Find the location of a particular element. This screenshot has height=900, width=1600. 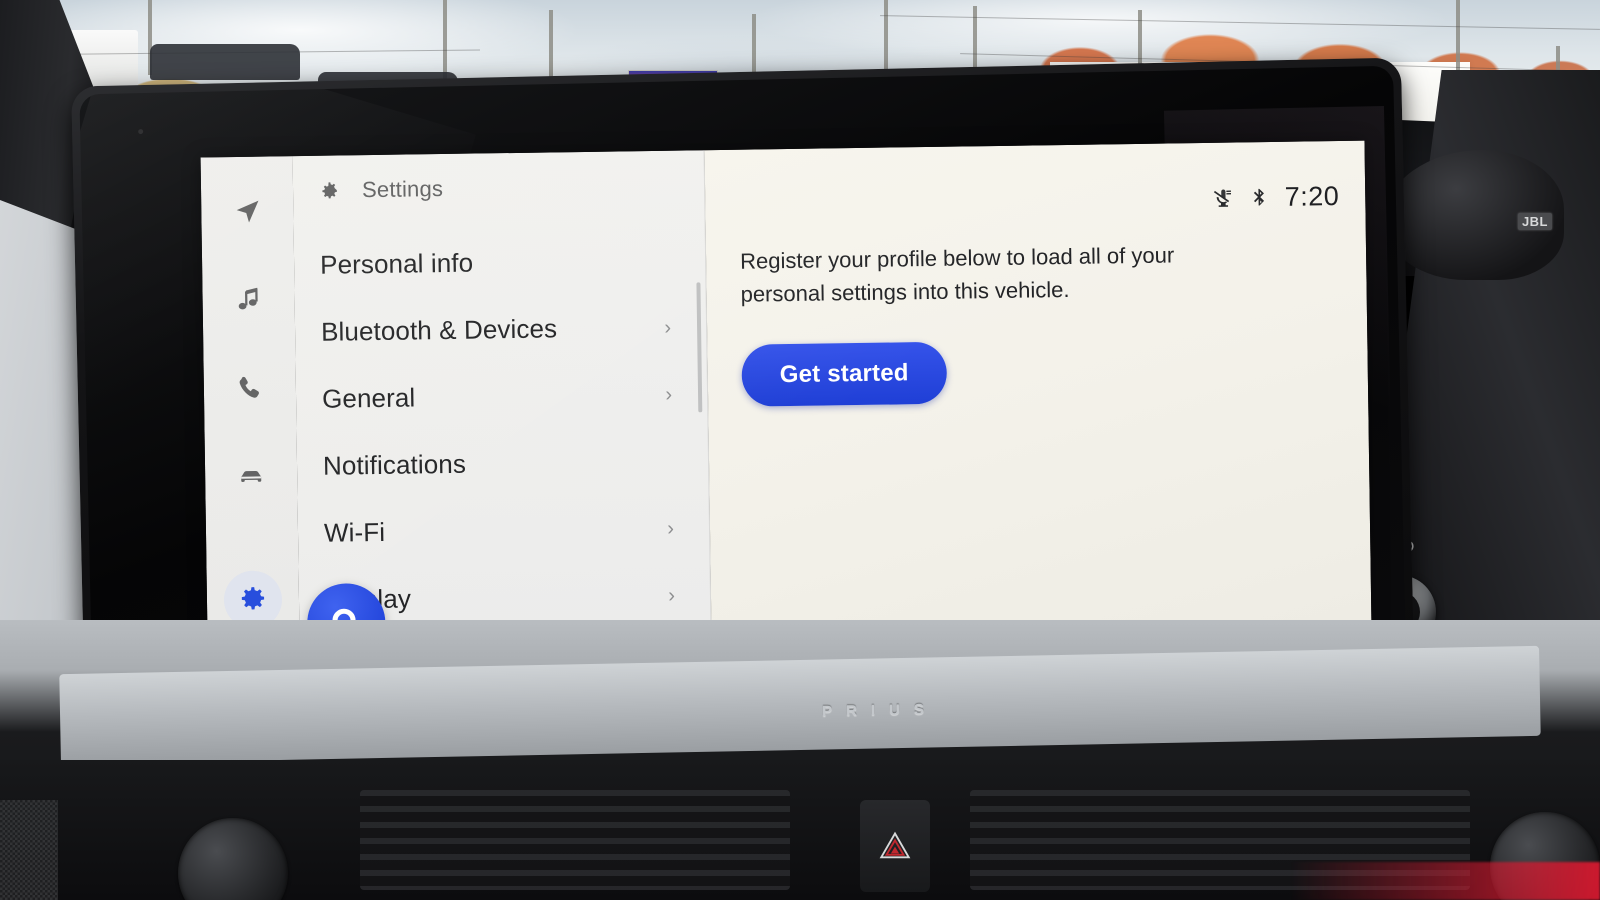

page-title: Settings is located at coordinates (402, 189).